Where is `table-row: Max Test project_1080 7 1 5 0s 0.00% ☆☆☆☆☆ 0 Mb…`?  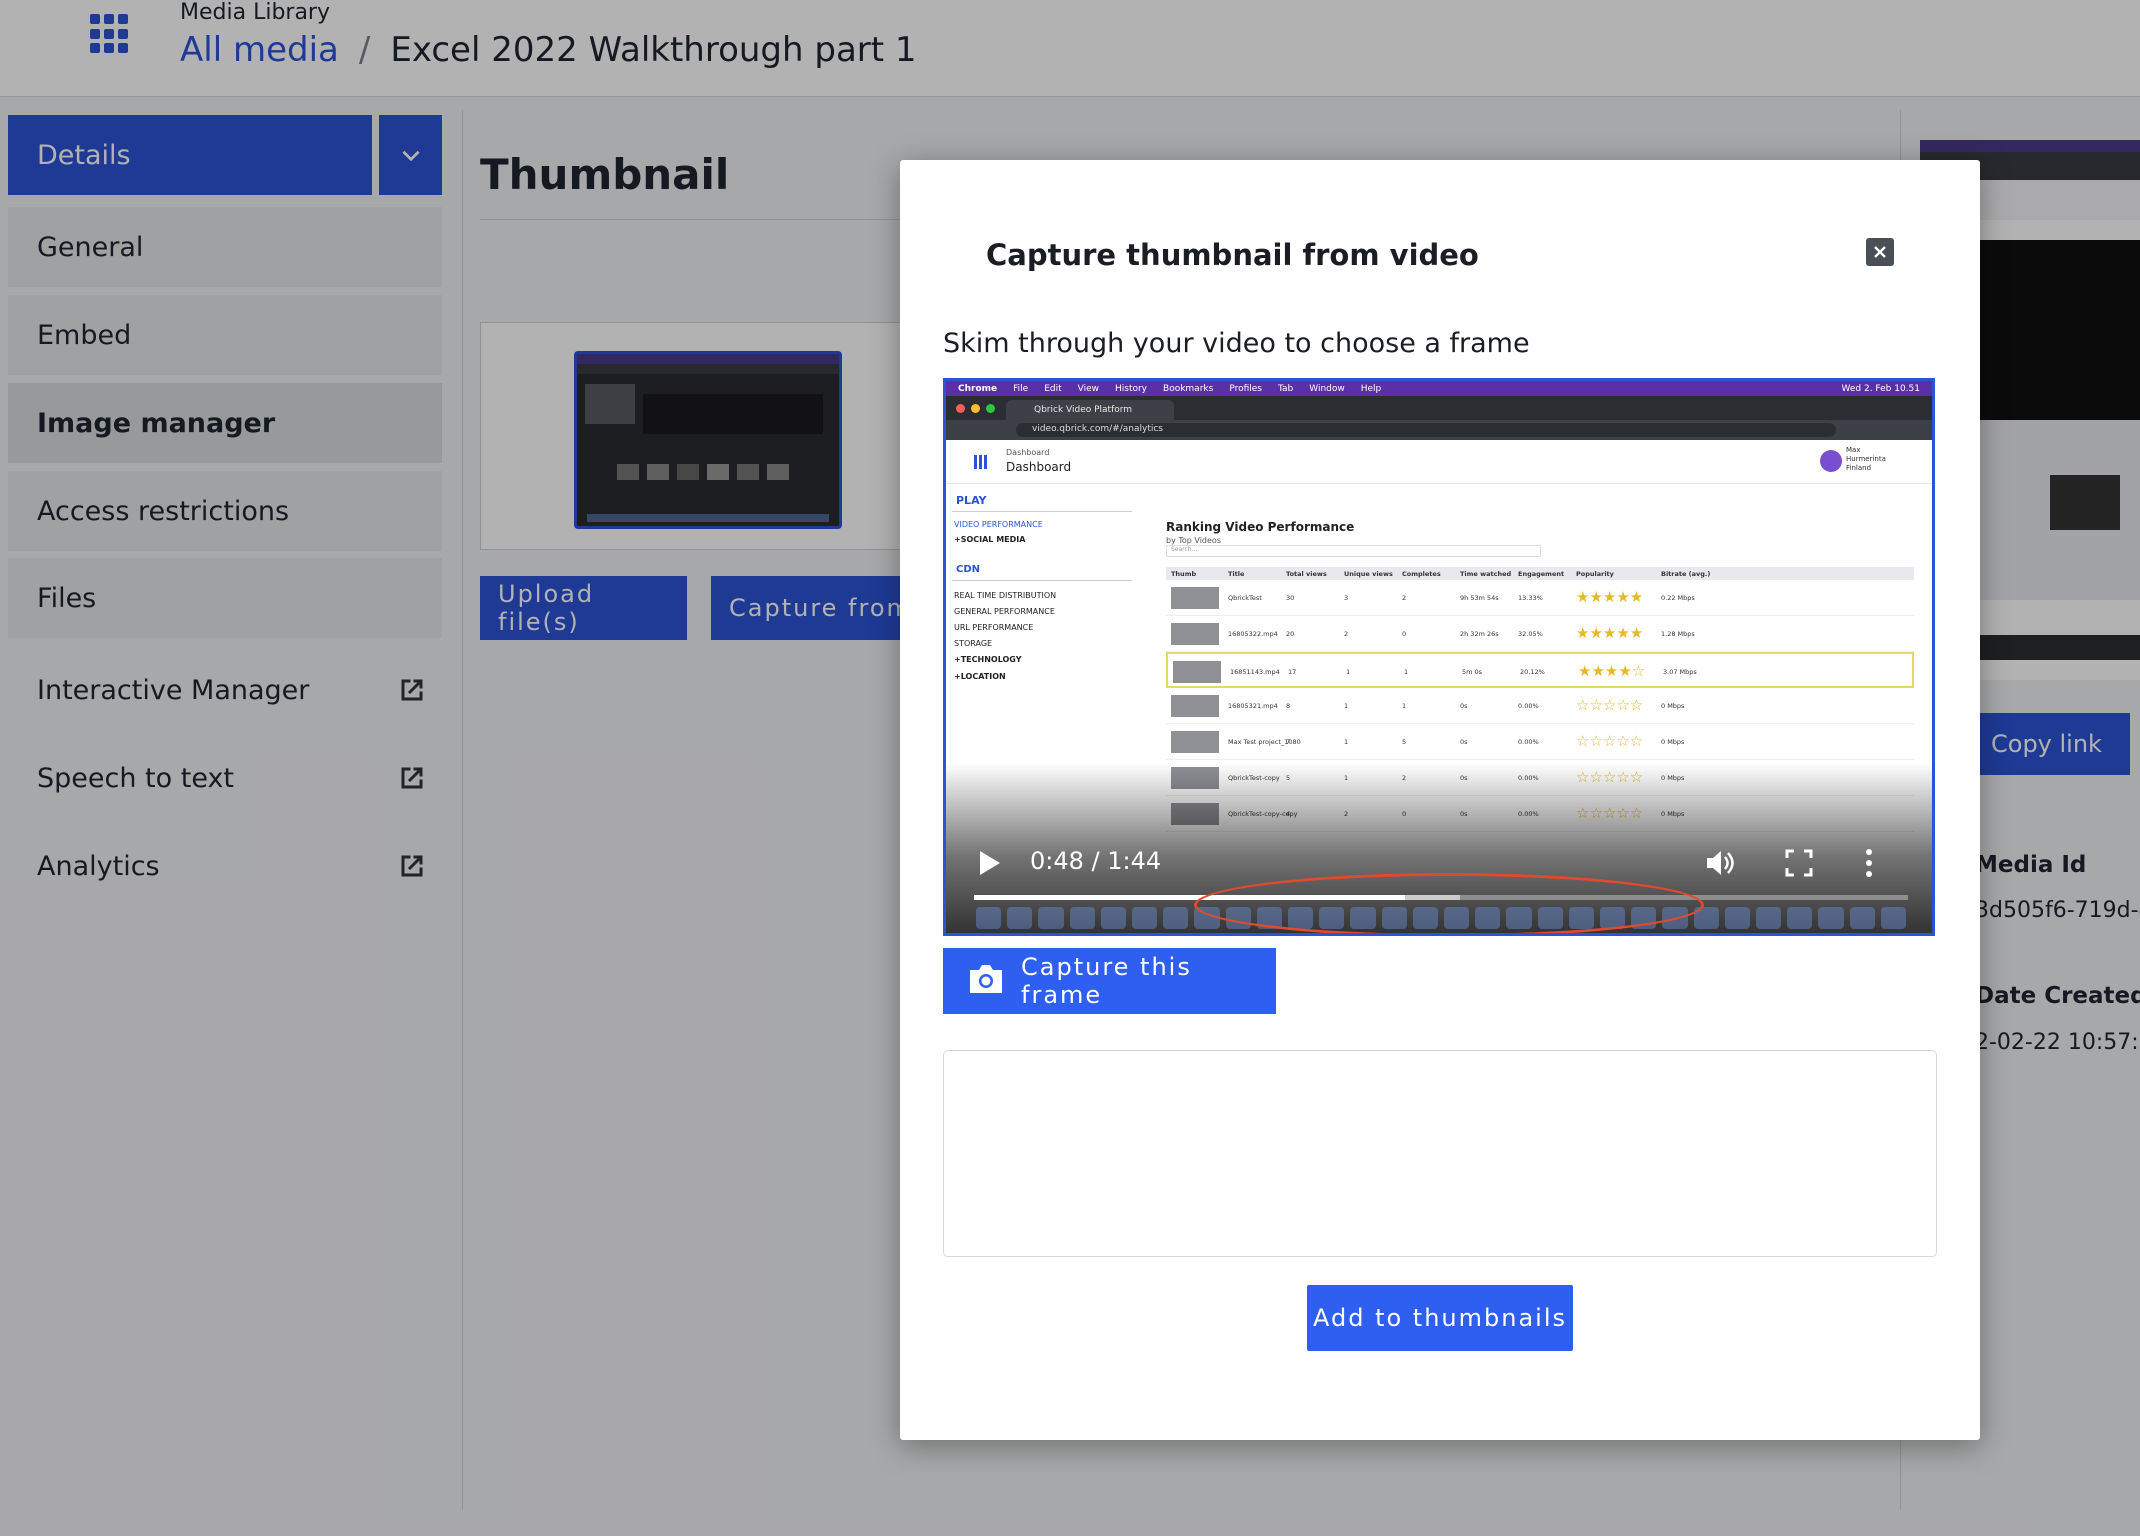
table-row: Max Test project_1080 7 1 5 0s 0.00% ☆☆☆☆☆ 0 Mb… is located at coordinates (1540, 742).